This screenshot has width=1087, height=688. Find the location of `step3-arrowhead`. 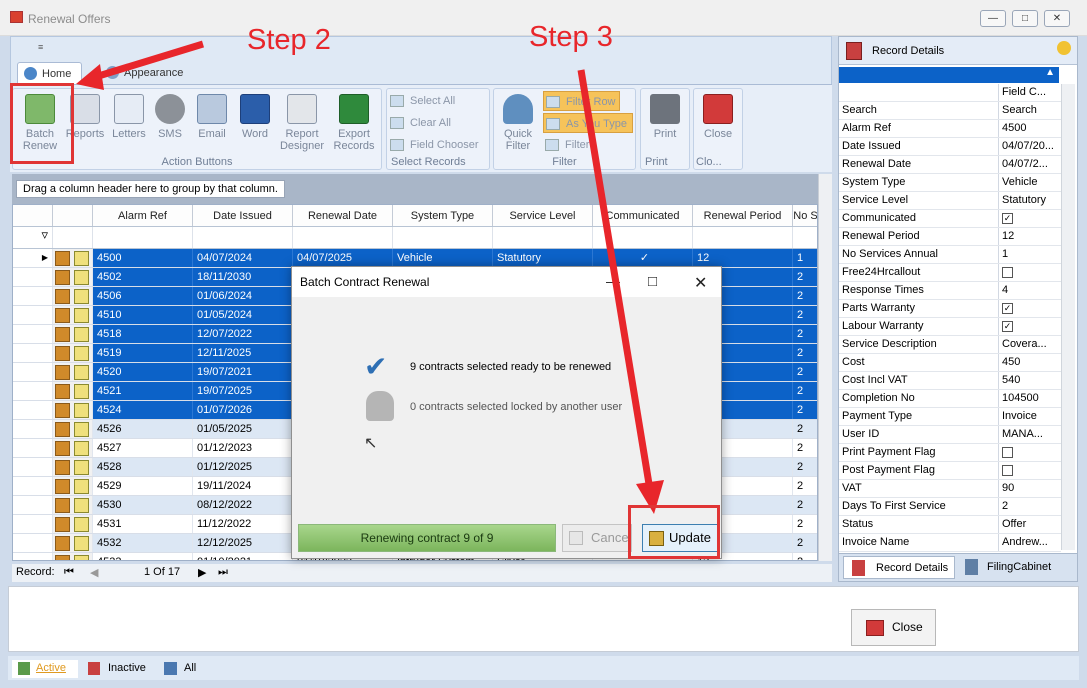

step3-arrowhead is located at coordinates (650, 497).